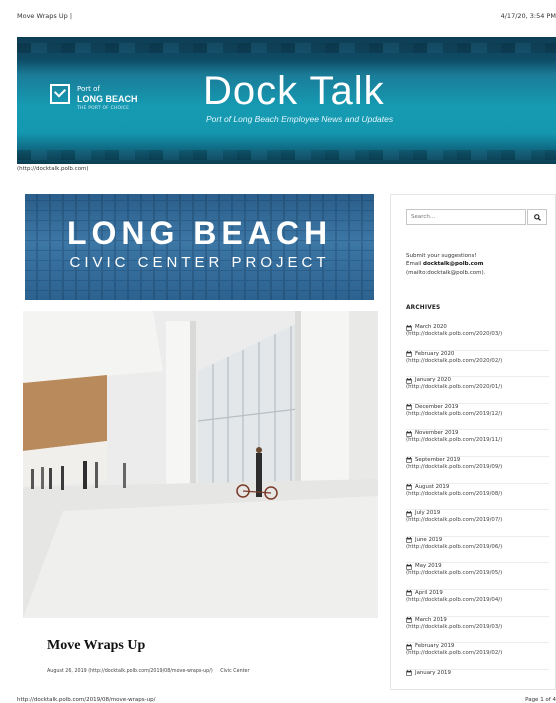 Image resolution: width=556 pixels, height=703 pixels. I want to click on archives-heading: ARCHIVES, so click(423, 308).